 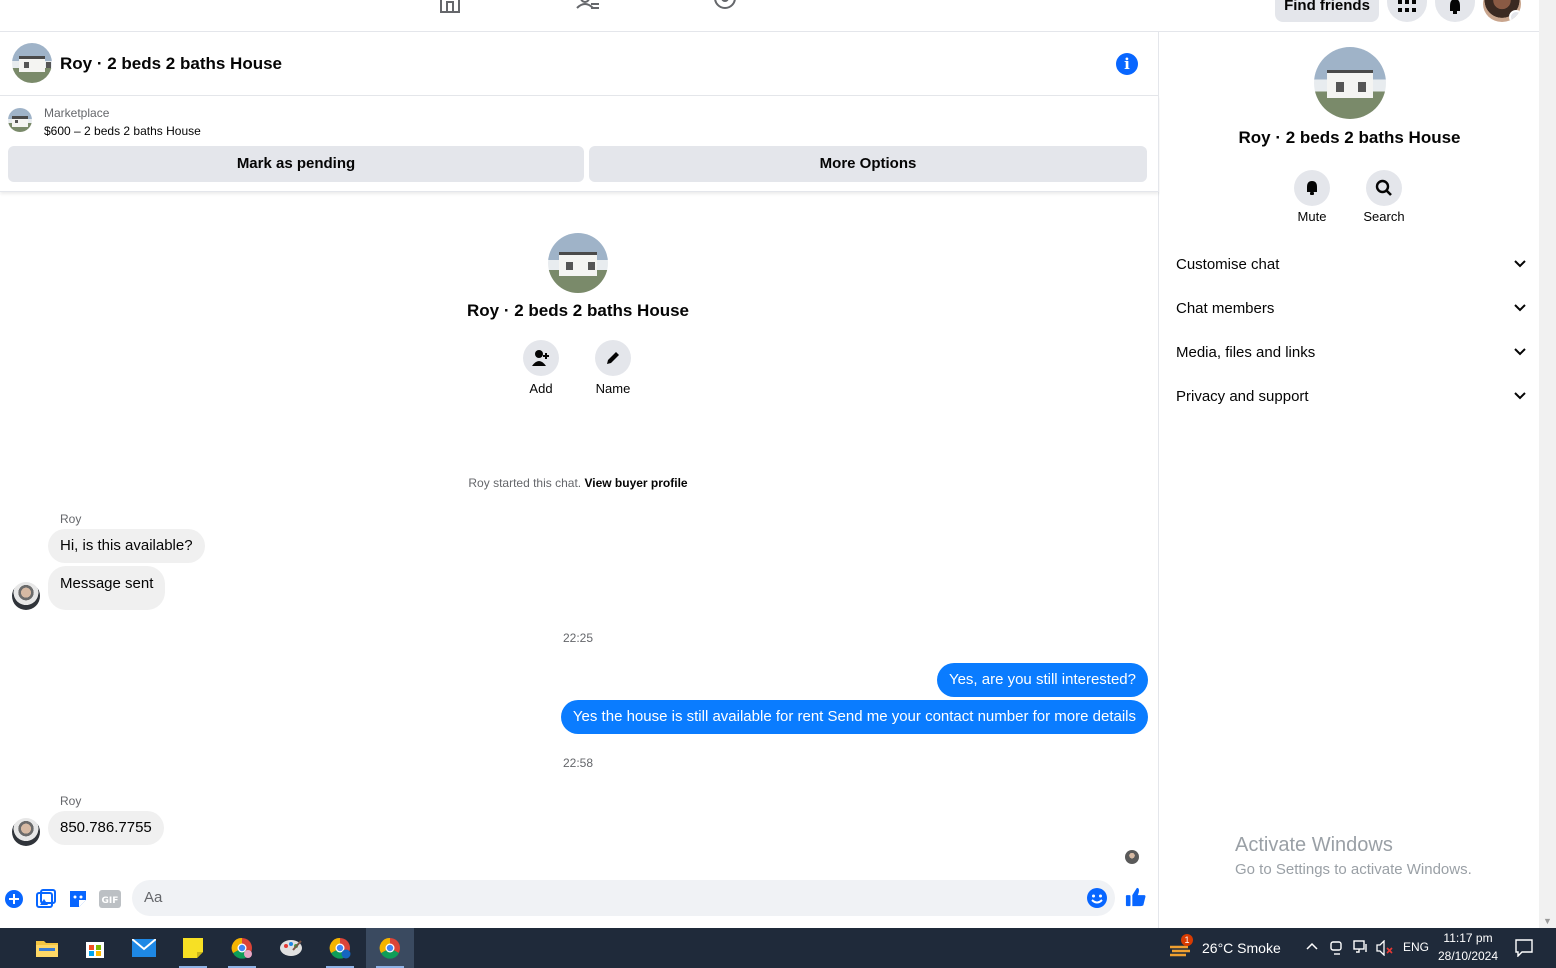 I want to click on network-icon, so click(x=1361, y=947).